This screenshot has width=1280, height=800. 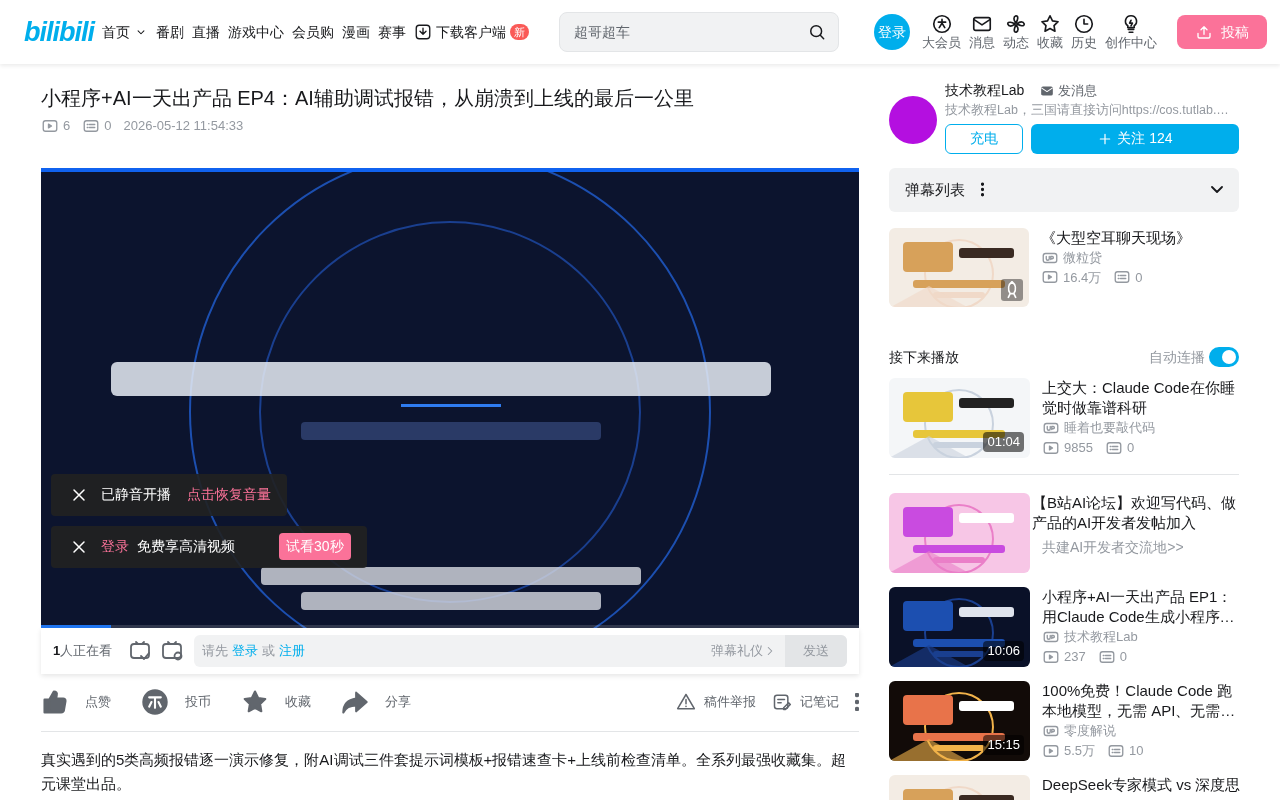 I want to click on danmaku-list-header: 弹幕列表, so click(x=1064, y=189).